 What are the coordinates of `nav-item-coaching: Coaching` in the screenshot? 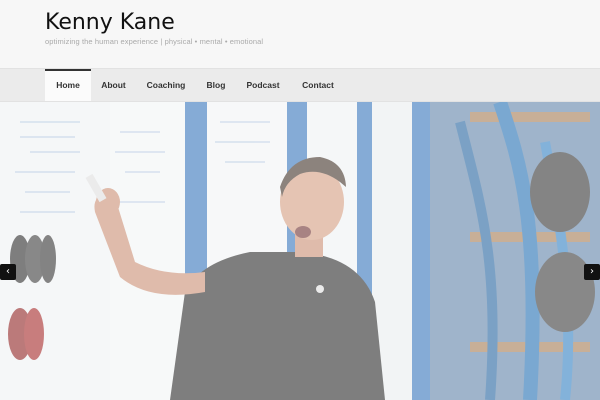 It's located at (166, 85).